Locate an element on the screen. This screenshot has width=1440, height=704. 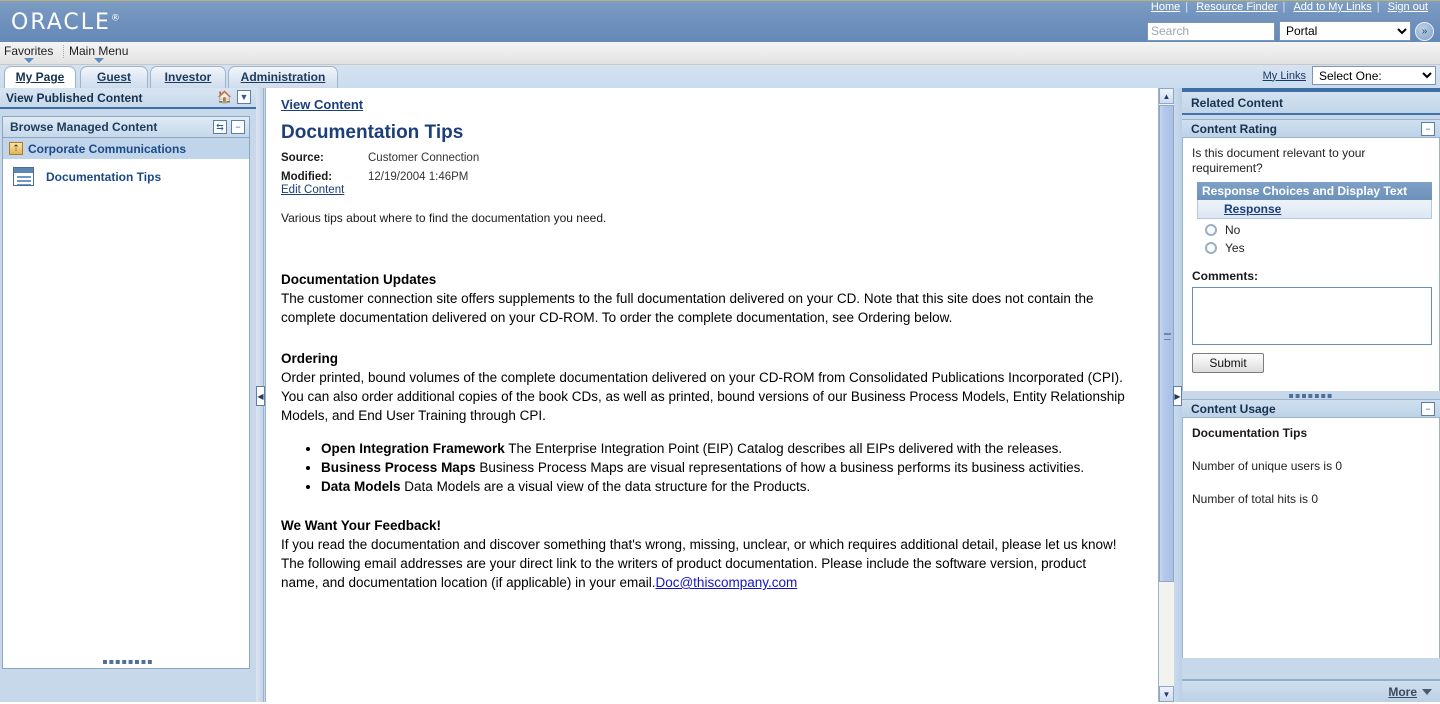
menu-item-favorites: Favorites is located at coordinates (28, 53).